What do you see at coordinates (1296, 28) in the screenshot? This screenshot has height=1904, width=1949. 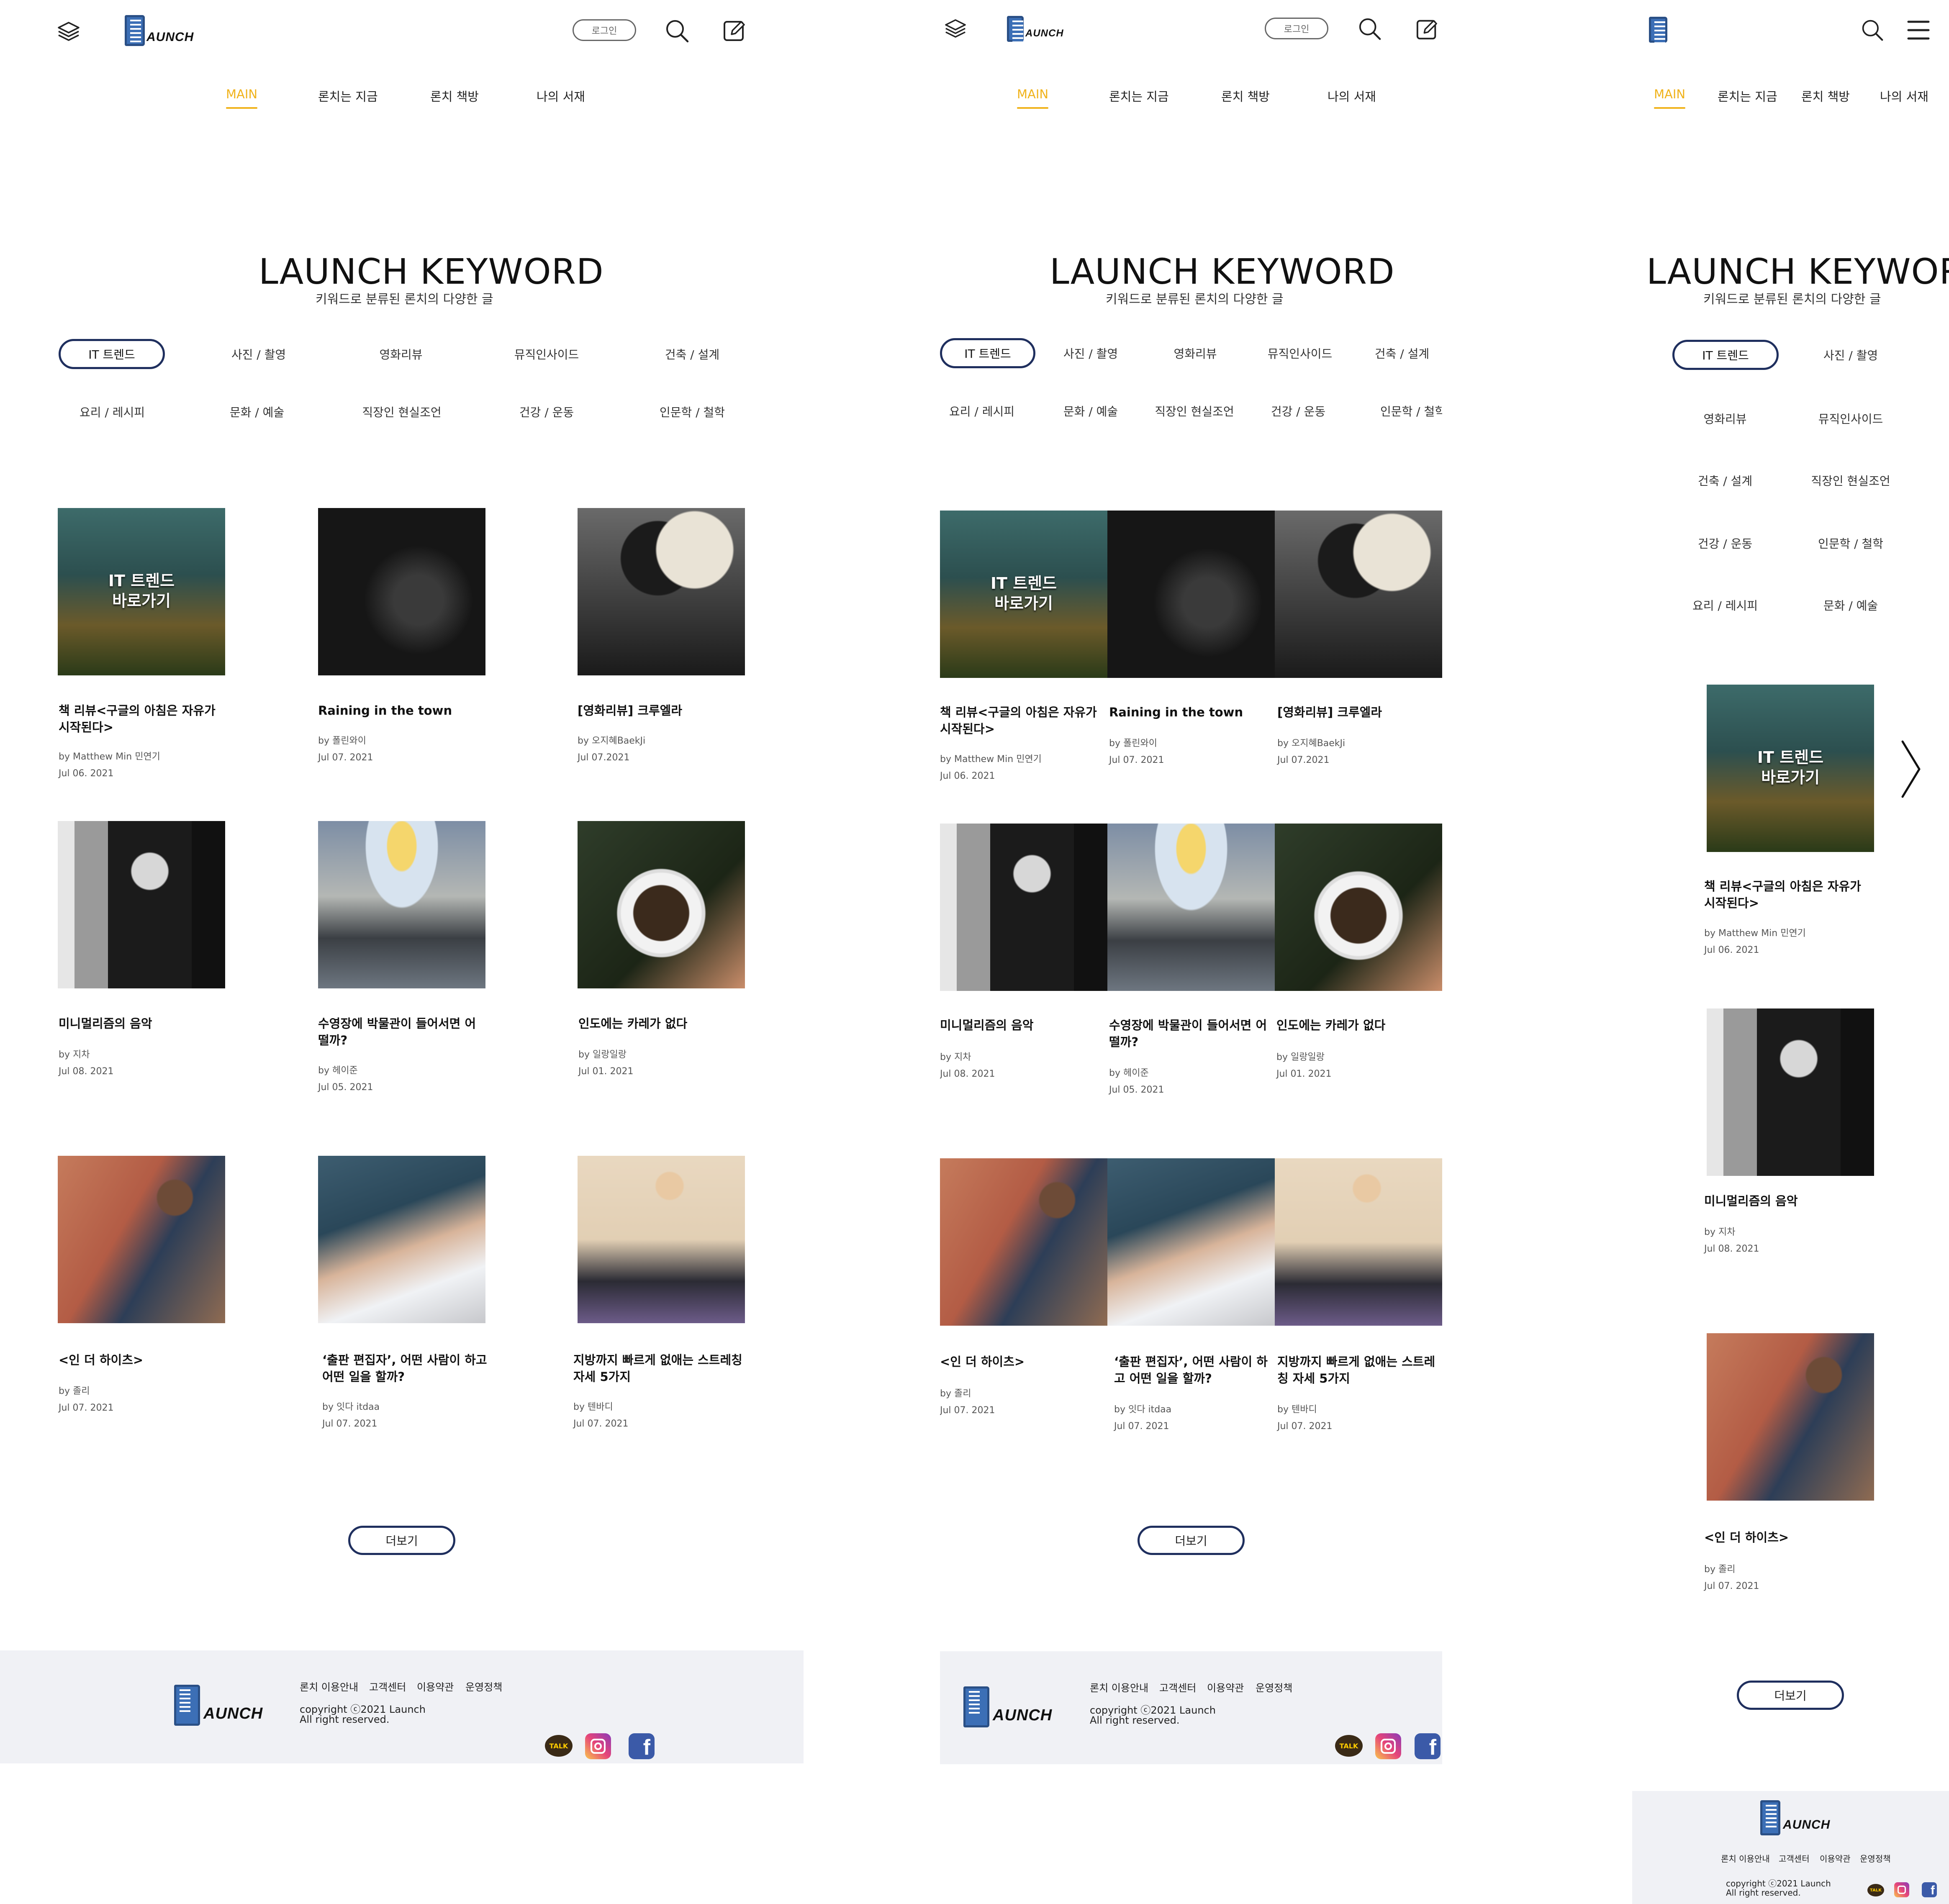 I see `login-button: 로그인` at bounding box center [1296, 28].